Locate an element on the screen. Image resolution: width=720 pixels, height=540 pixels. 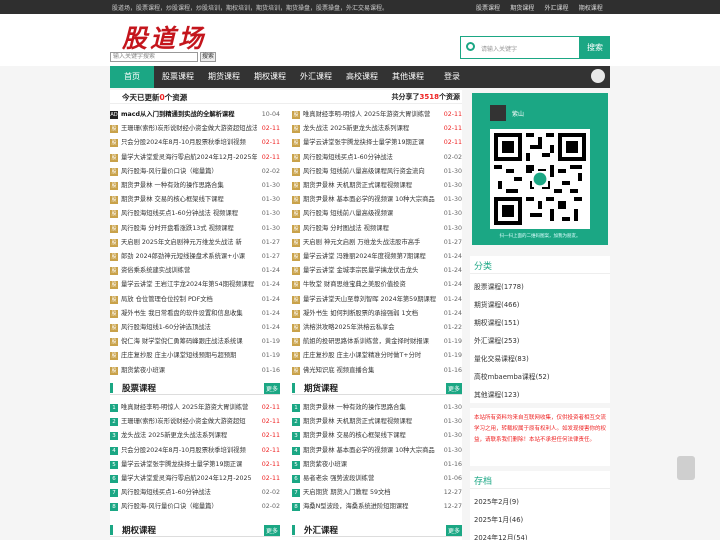
list-item-title: 资俗乘系统建实战训练营 is located at coordinates (189, 271).